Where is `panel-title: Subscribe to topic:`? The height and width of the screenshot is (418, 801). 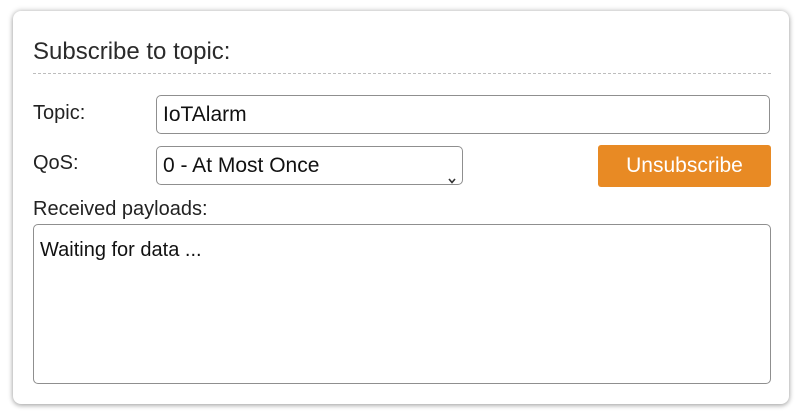 panel-title: Subscribe to topic: is located at coordinates (132, 51).